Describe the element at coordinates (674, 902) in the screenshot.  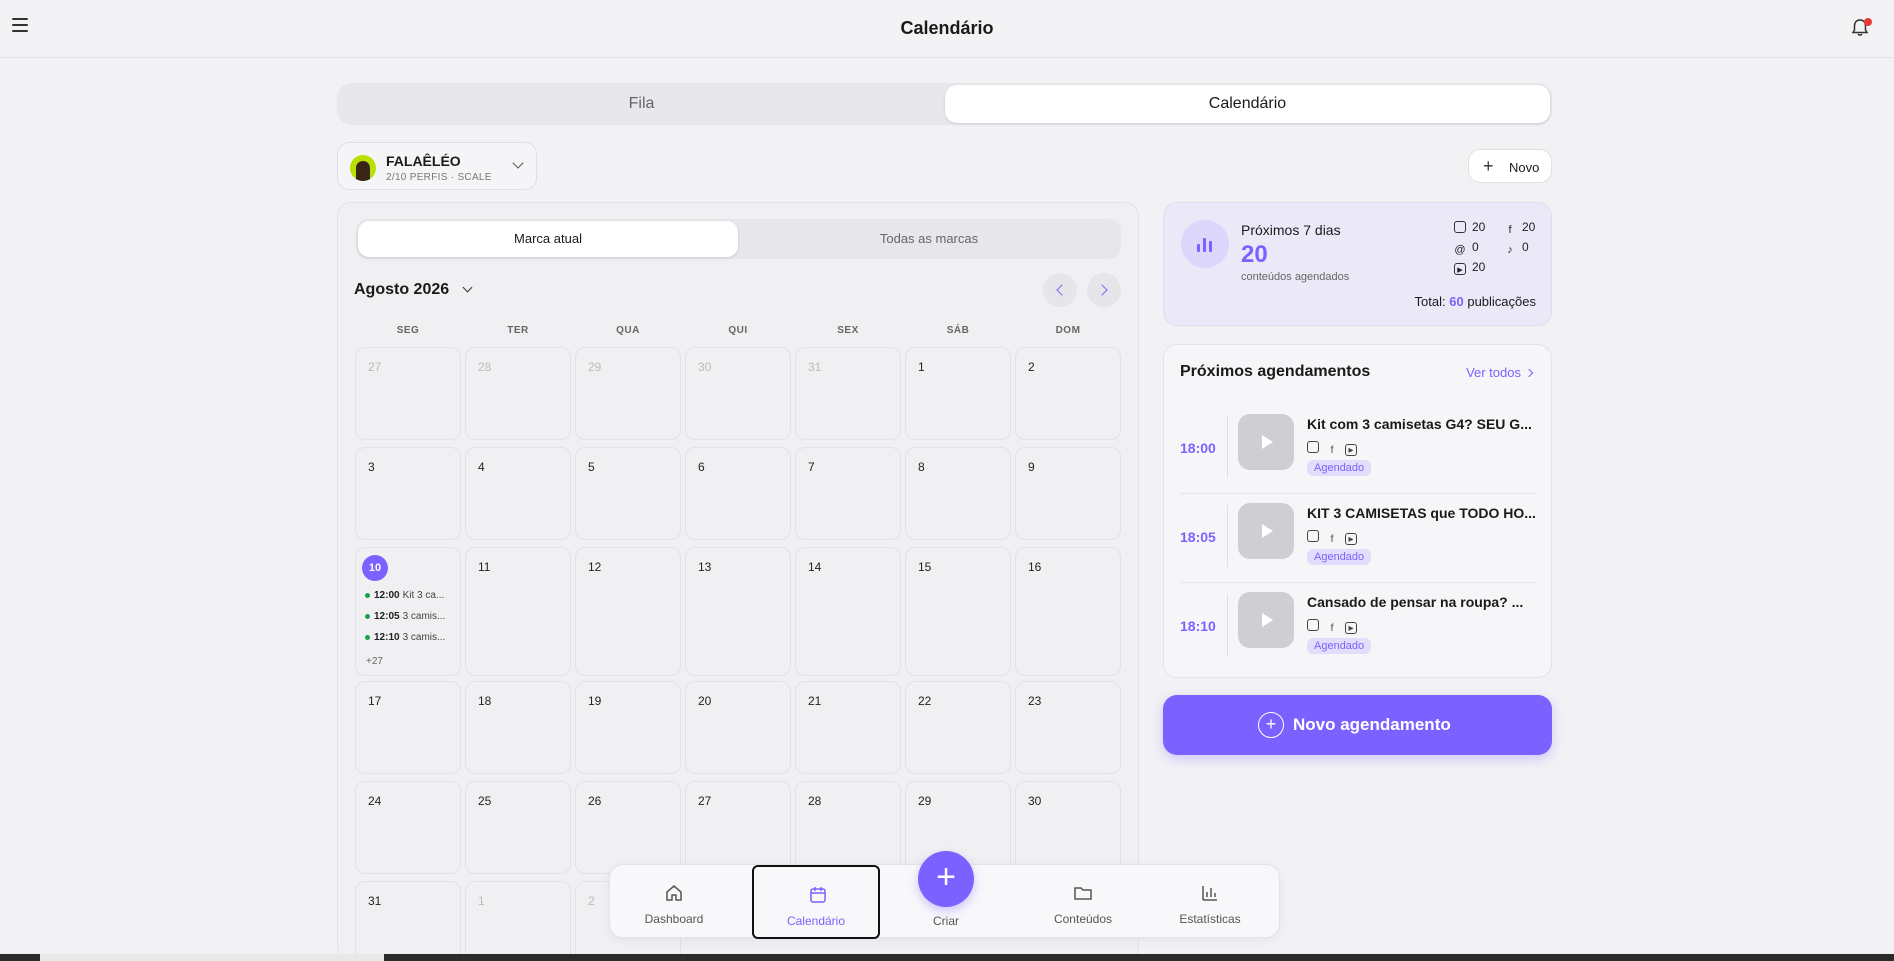
I see `nav-dashboard: Dashboard` at that location.